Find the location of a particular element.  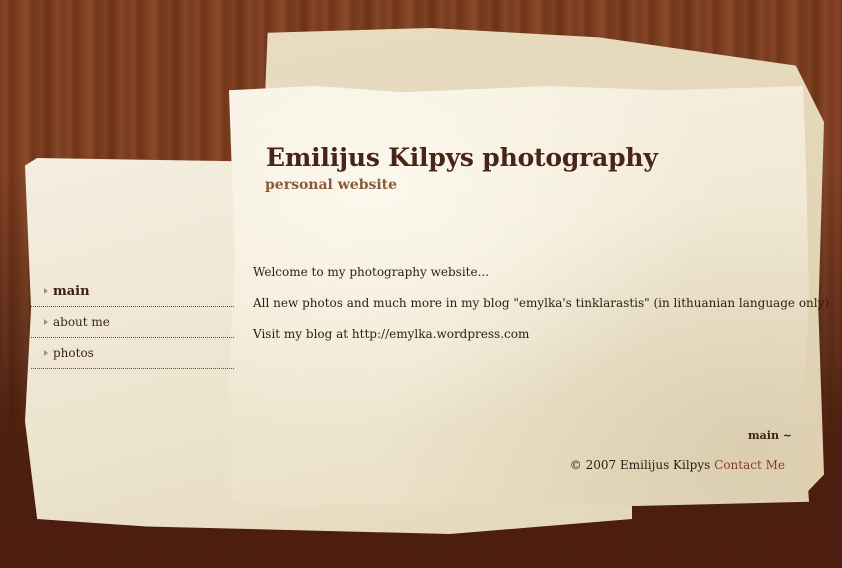

nav-item-about-me: about me is located at coordinates (132, 322).